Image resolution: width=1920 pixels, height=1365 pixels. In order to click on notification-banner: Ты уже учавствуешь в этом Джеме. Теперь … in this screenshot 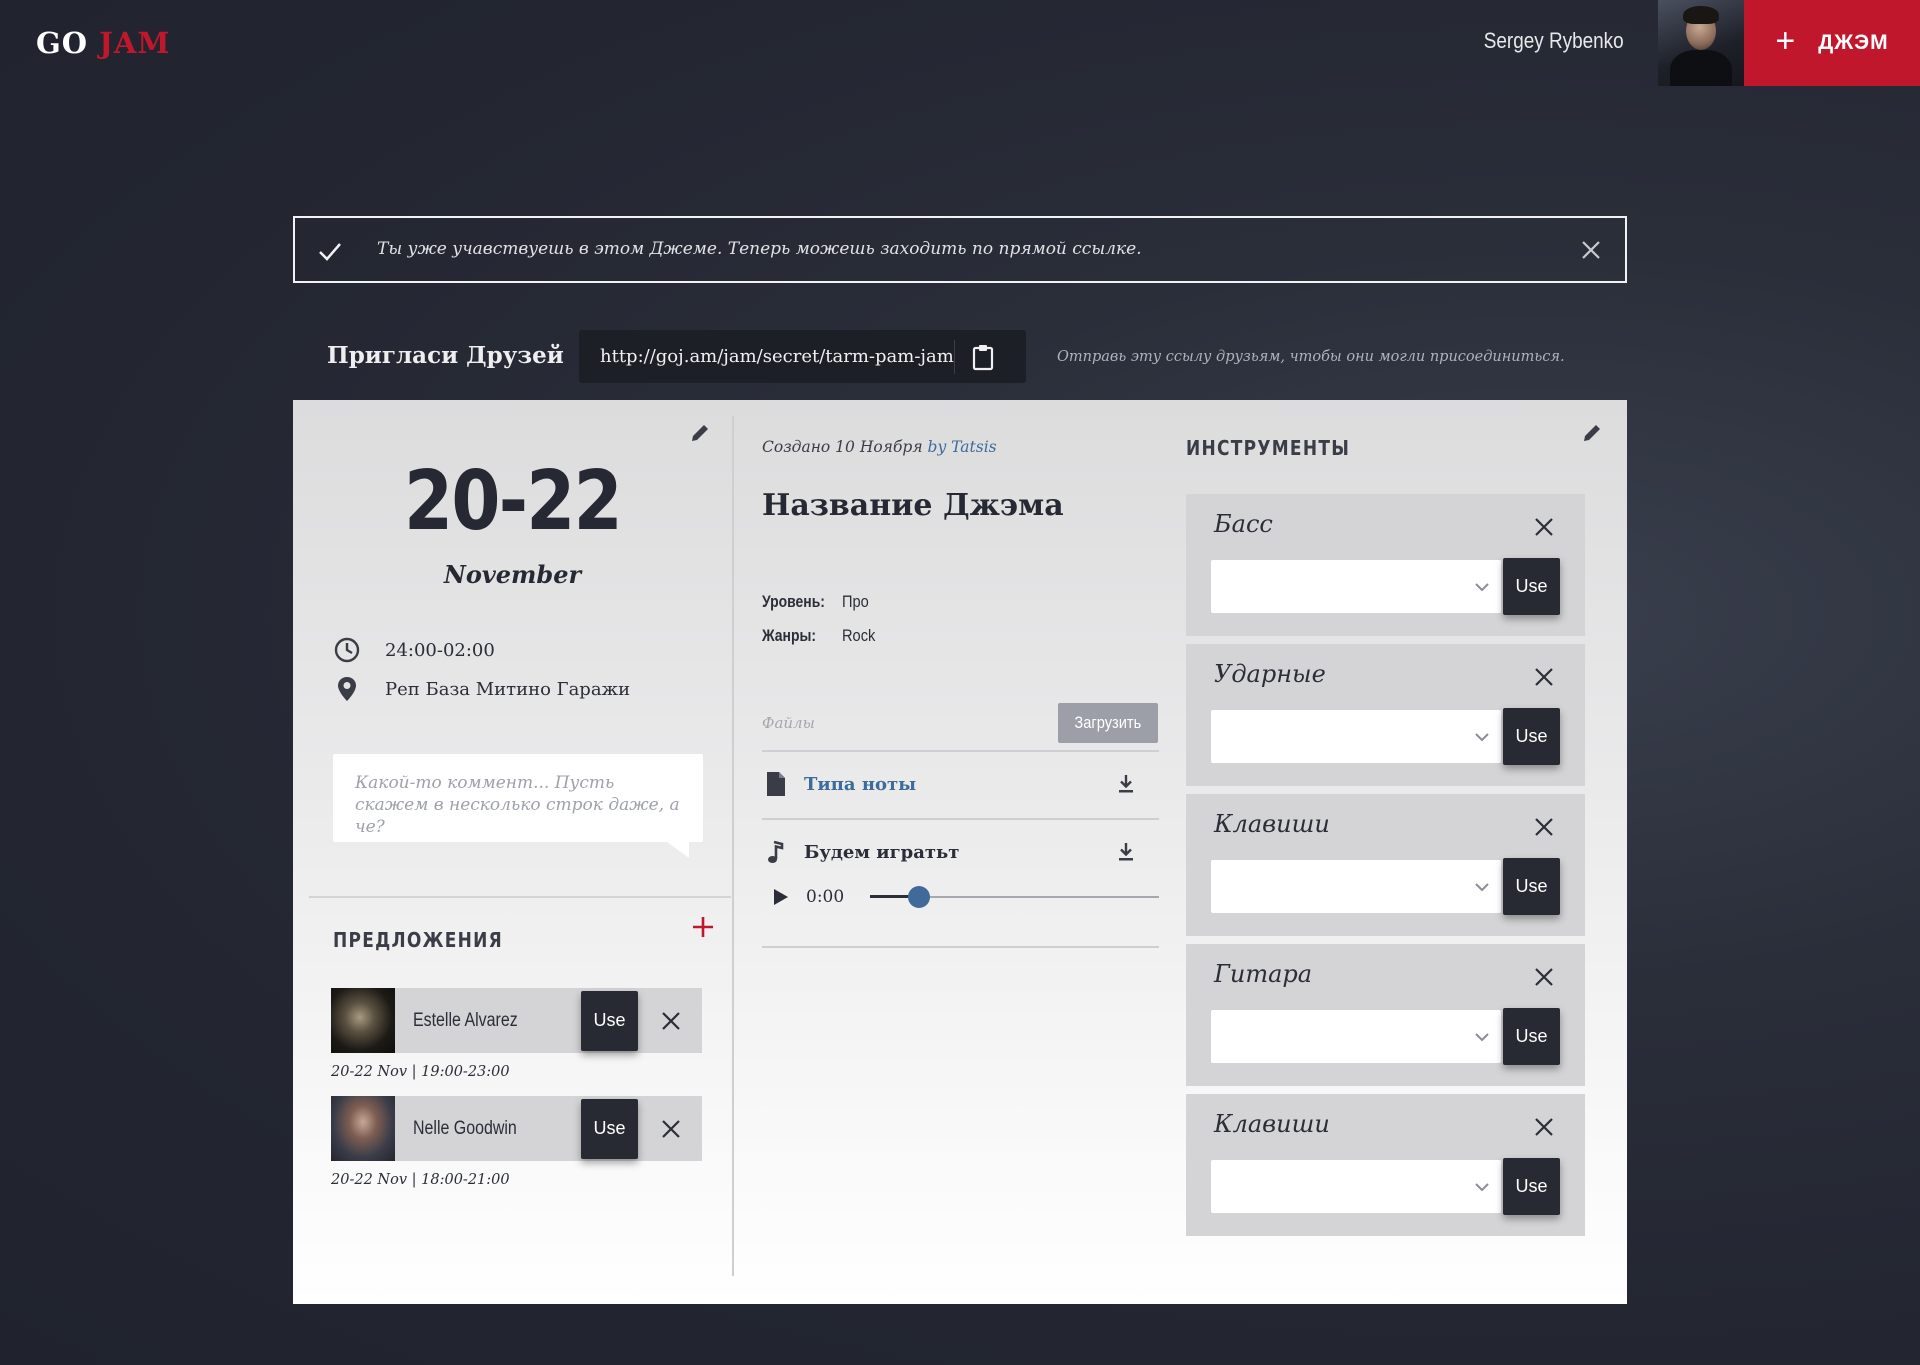, I will do `click(960, 249)`.